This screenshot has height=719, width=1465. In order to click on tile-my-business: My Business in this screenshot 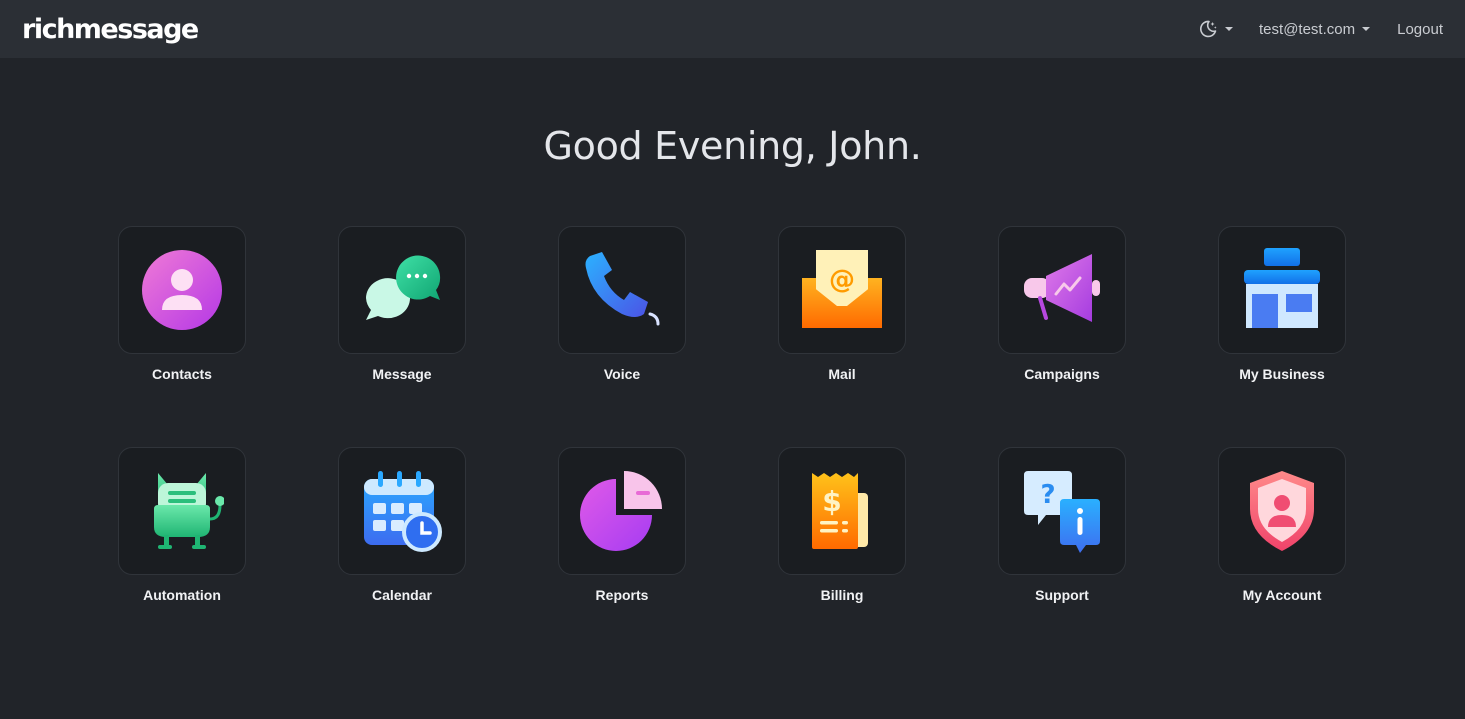, I will do `click(1282, 304)`.